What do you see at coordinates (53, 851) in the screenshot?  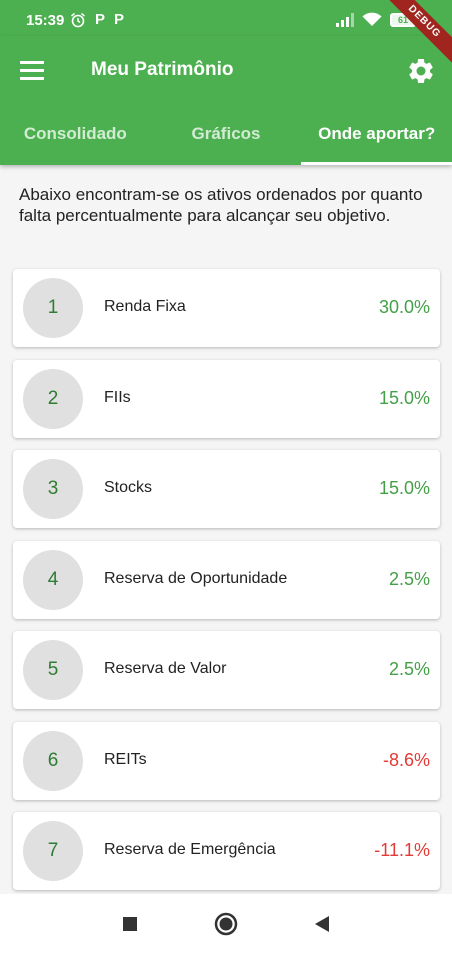 I see `rank-badge: 7` at bounding box center [53, 851].